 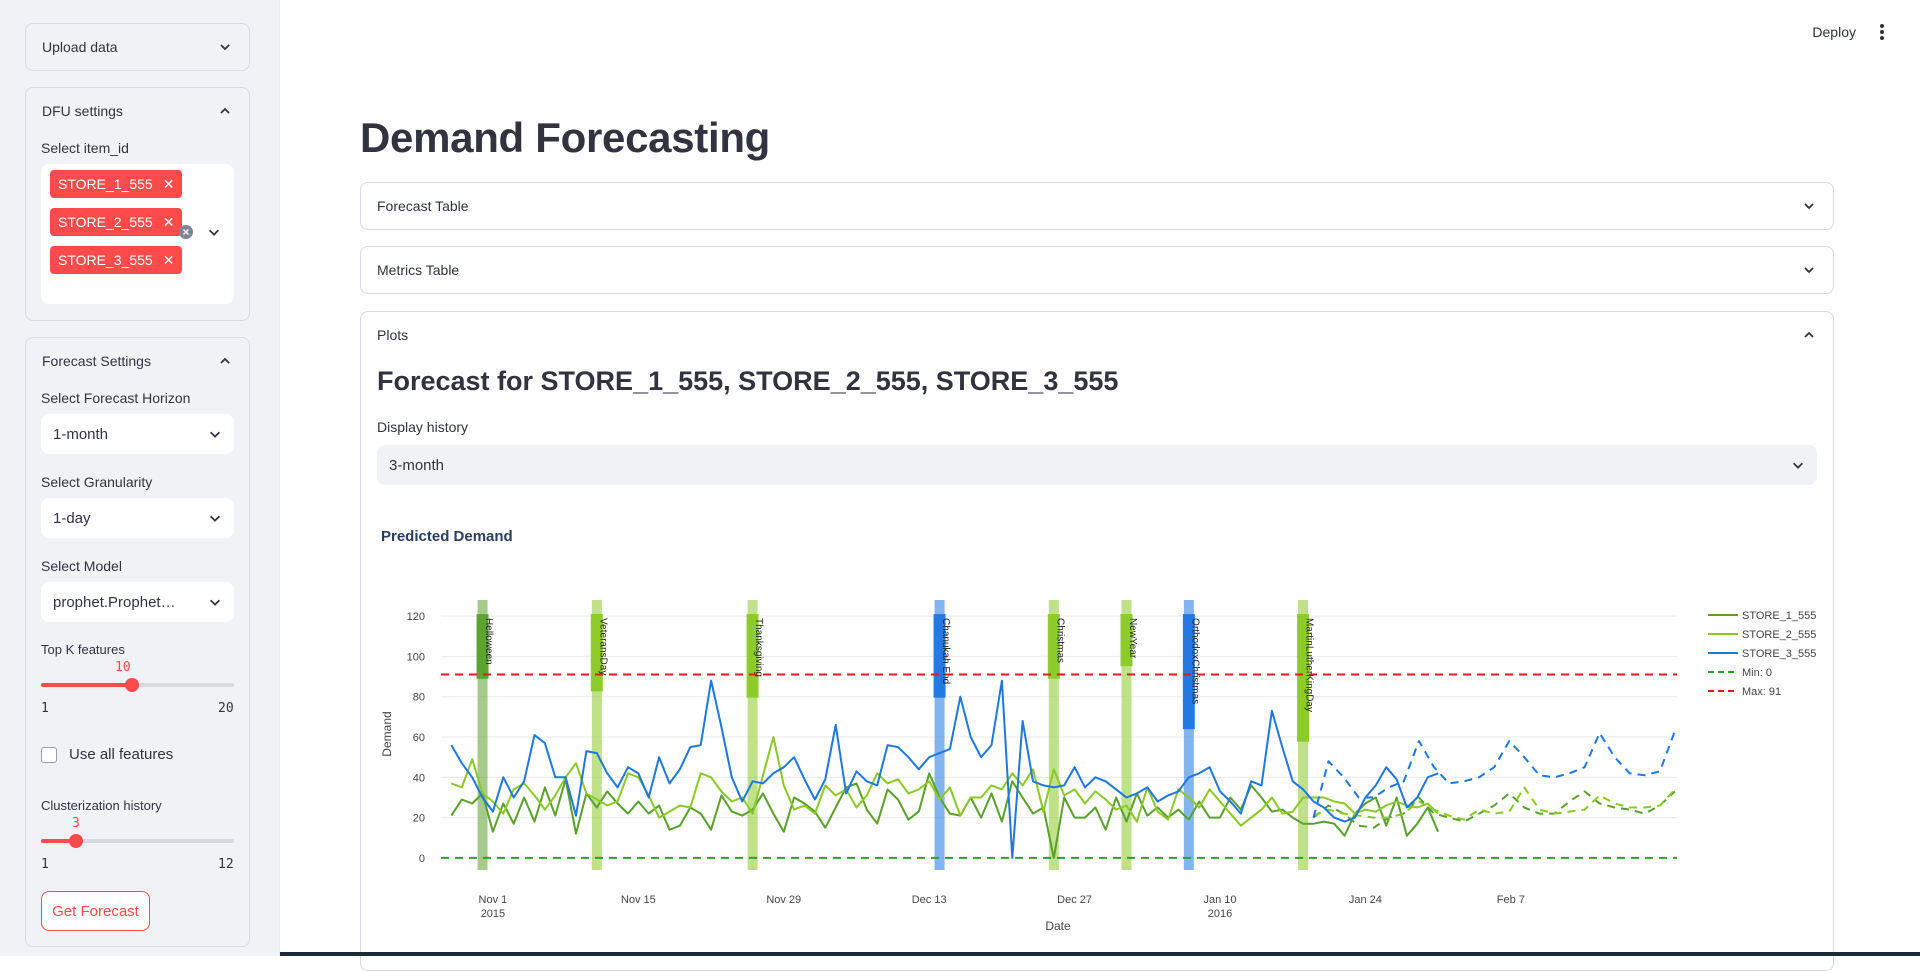 I want to click on event-label: MartinLutherKingDay, so click(x=1309, y=665).